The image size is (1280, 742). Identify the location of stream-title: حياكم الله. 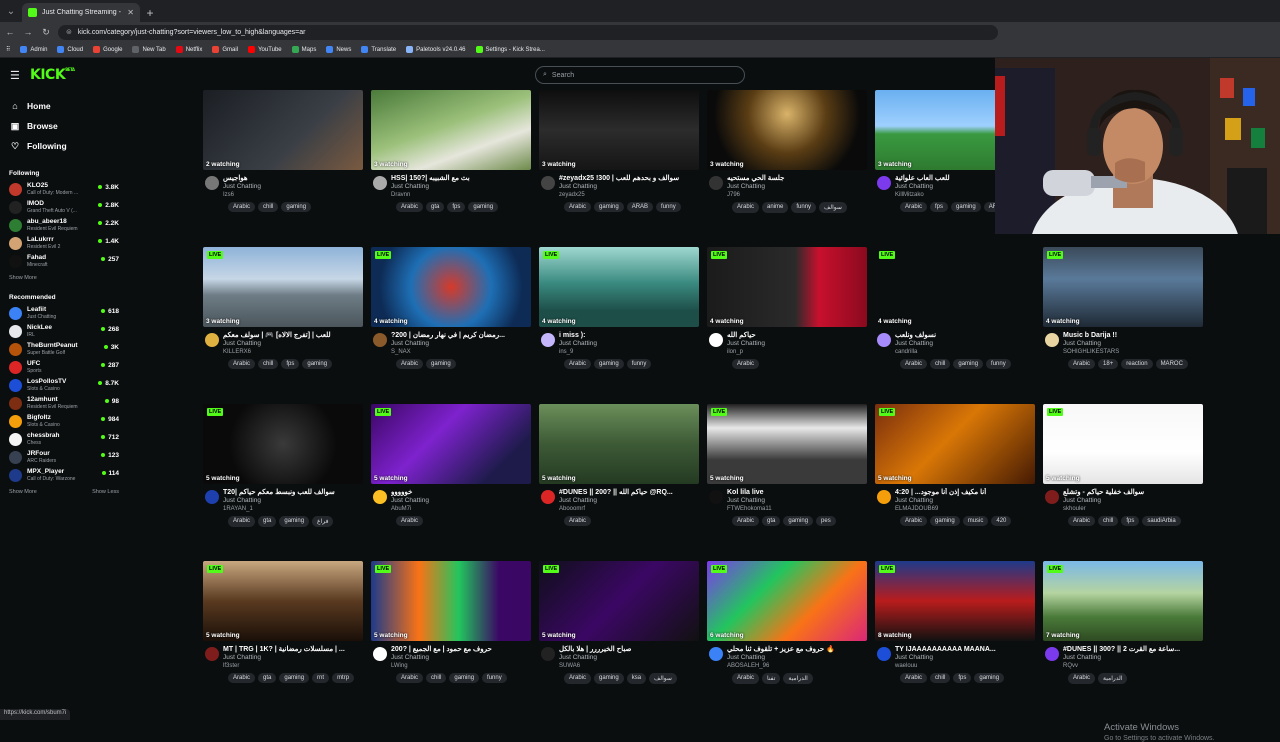
(797, 335).